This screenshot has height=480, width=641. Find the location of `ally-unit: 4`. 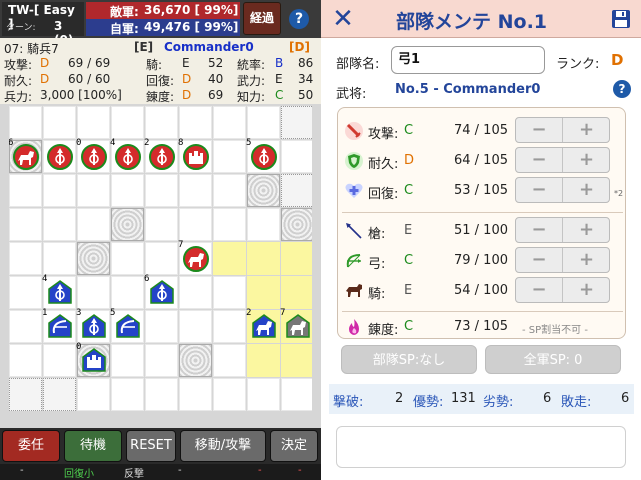

ally-unit: 4 is located at coordinates (58, 290).